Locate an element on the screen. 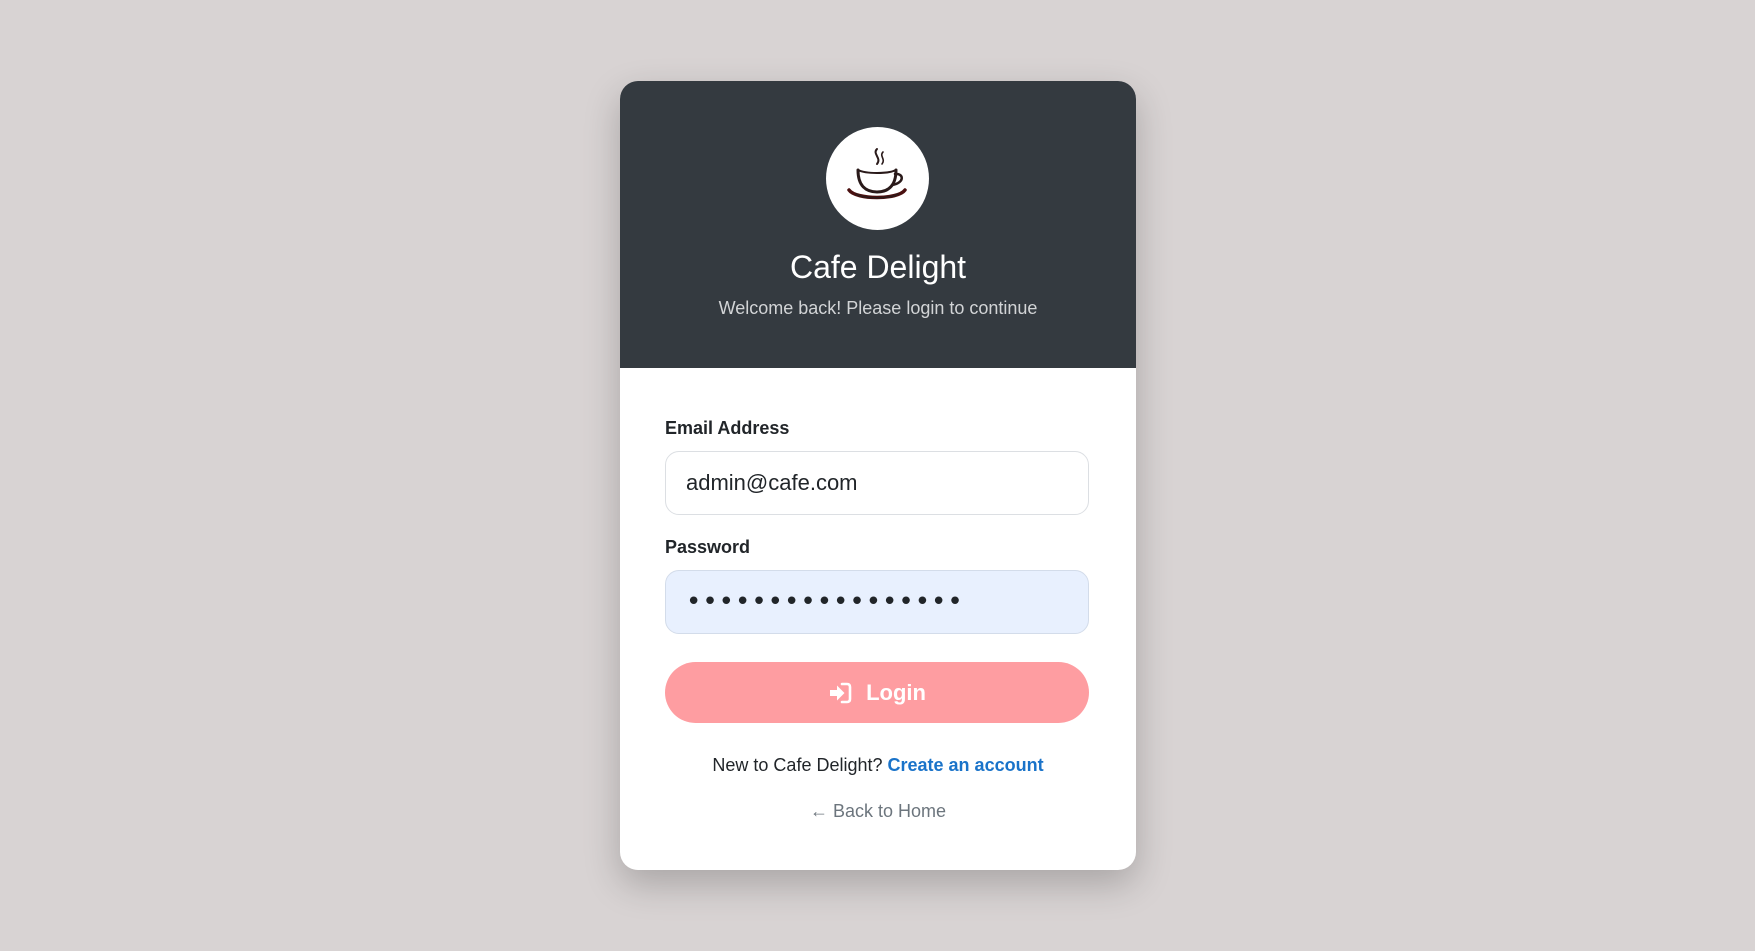 The image size is (1755, 951). signup-prompt: New to Cafe Delight? is located at coordinates (797, 765).